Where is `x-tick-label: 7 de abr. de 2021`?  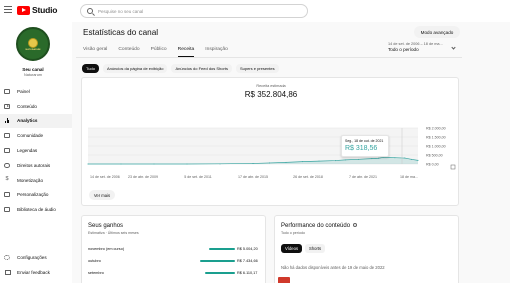 x-tick-label: 7 de abr. de 2021 is located at coordinates (363, 177).